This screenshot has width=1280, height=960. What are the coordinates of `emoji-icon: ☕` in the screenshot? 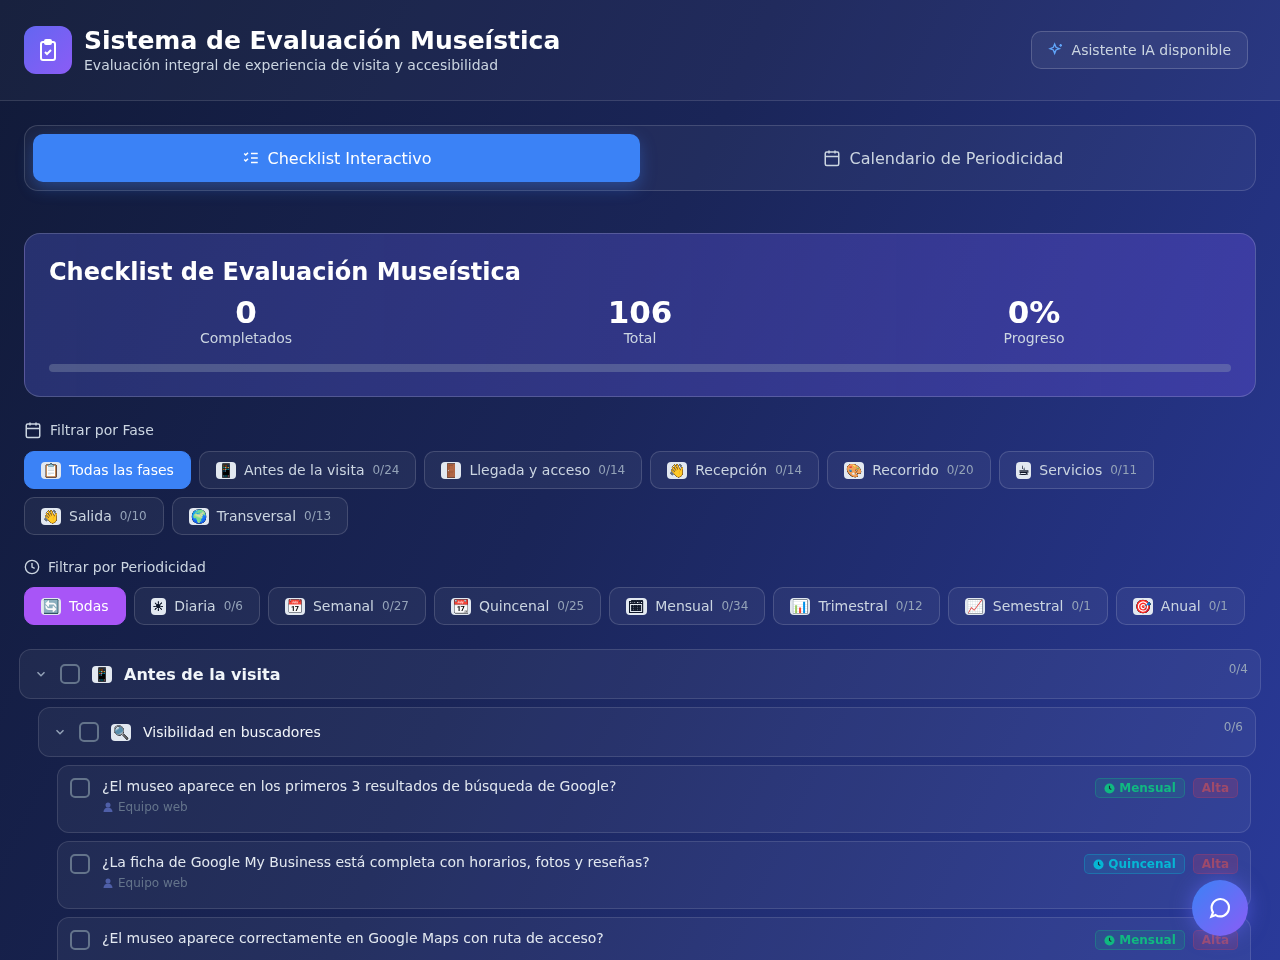 It's located at (1023, 470).